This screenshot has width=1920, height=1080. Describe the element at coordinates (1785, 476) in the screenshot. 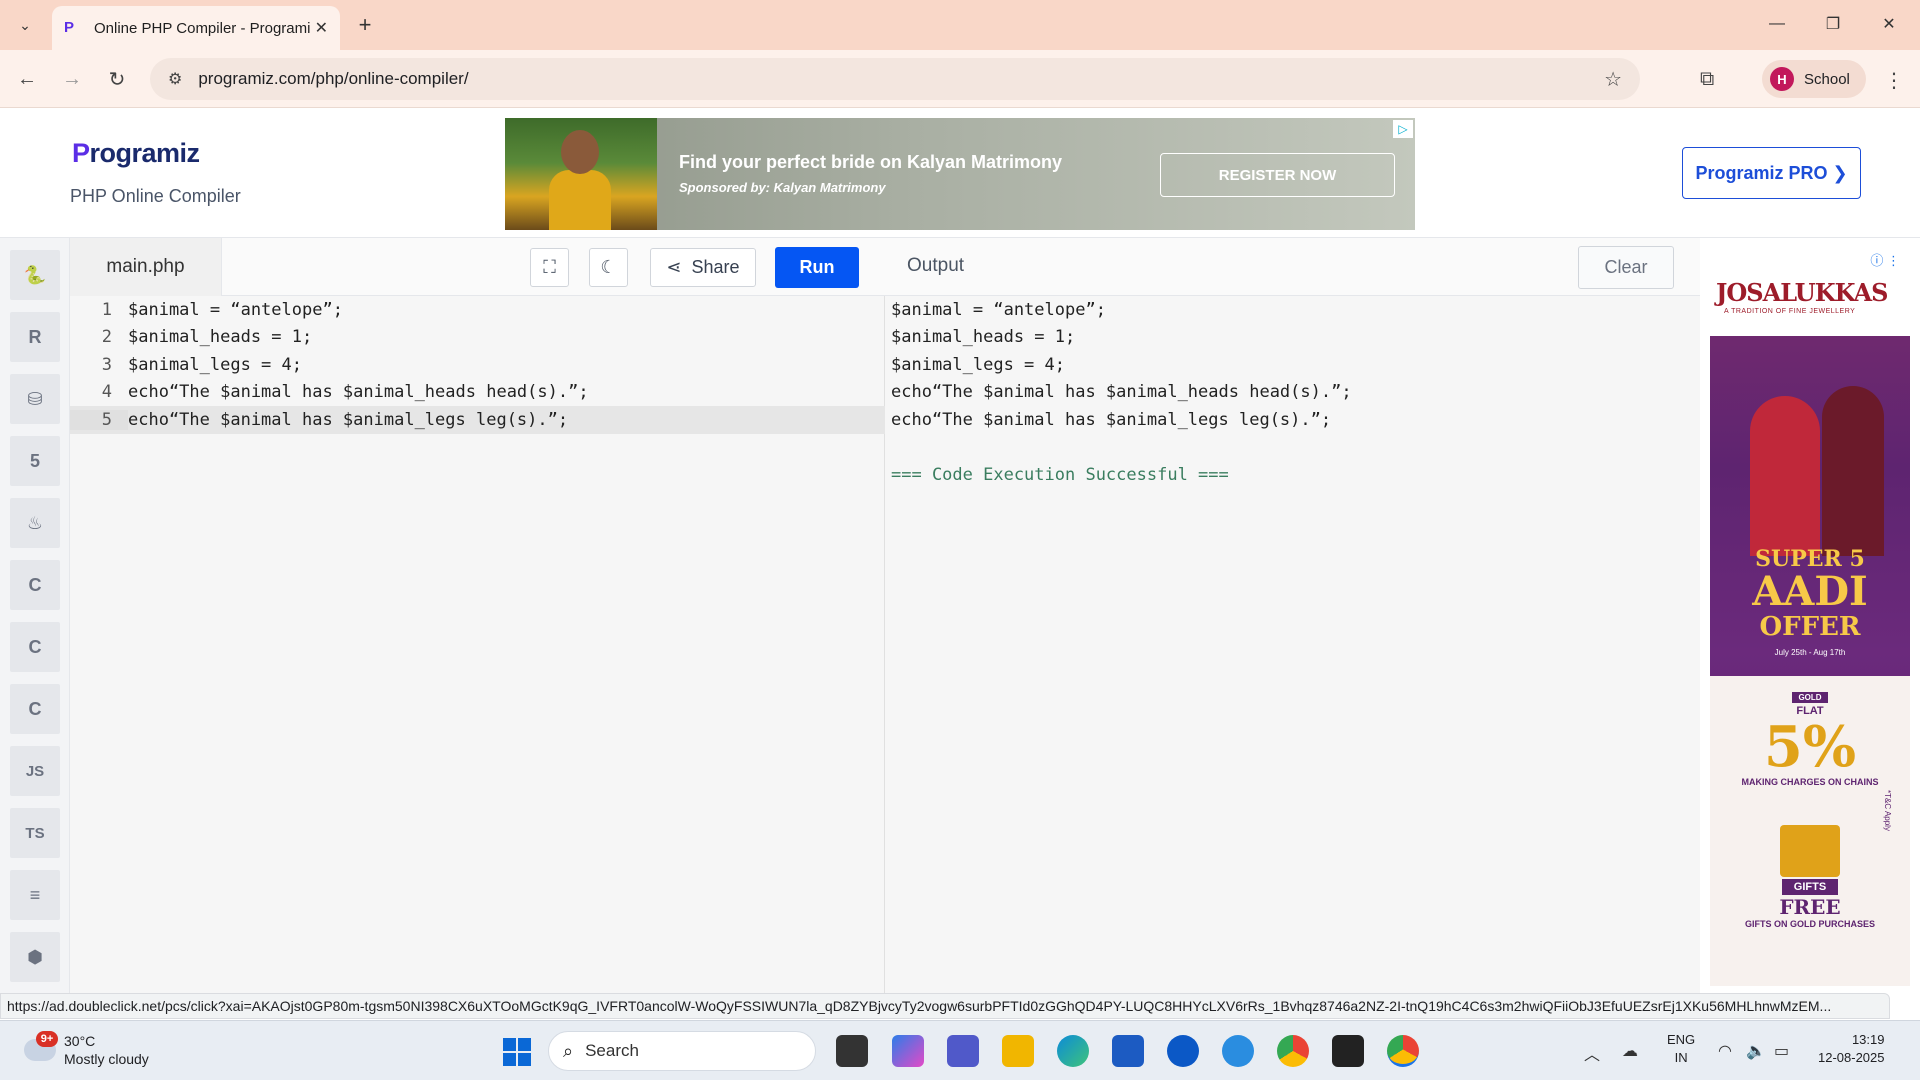

I see `ad-model-woman` at that location.